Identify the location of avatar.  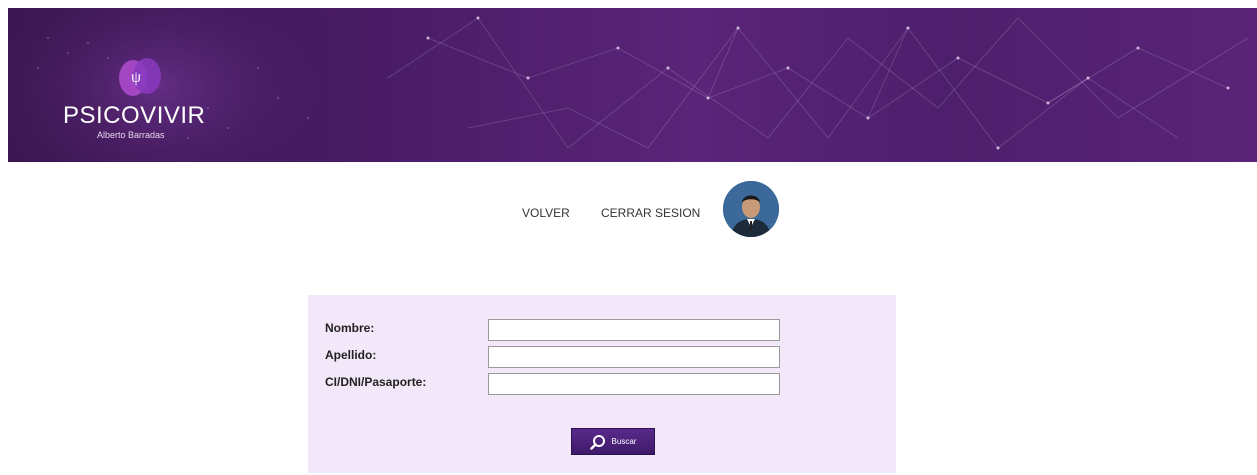
(751, 209).